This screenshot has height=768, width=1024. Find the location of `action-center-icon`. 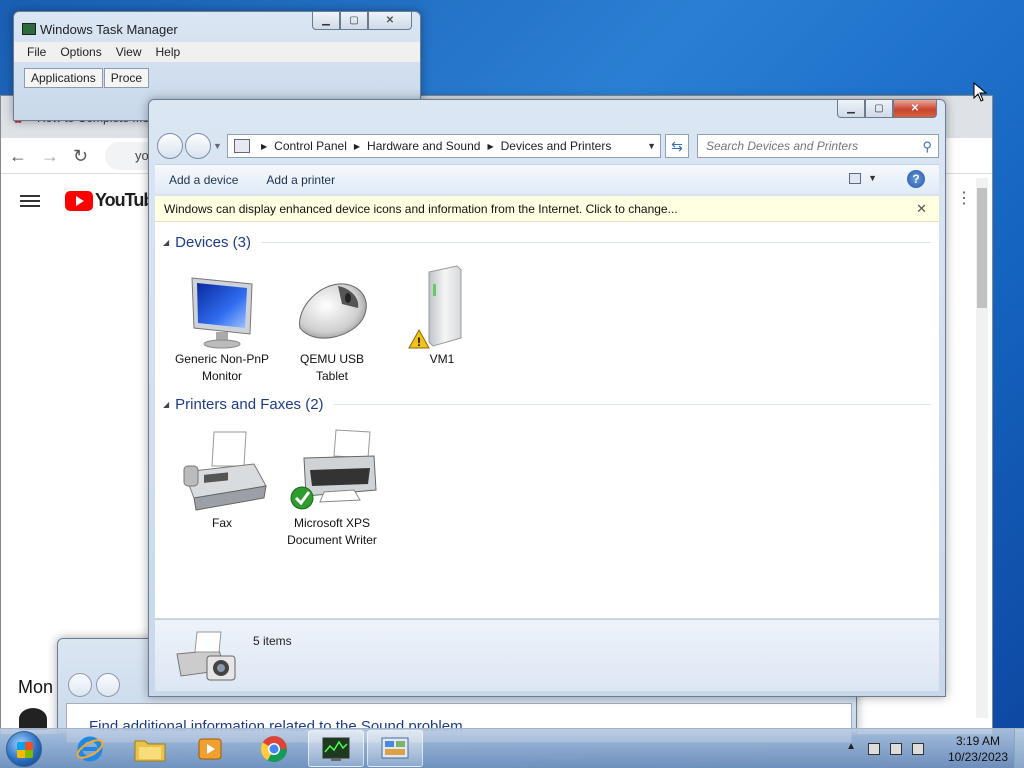

action-center-icon is located at coordinates (874, 749).